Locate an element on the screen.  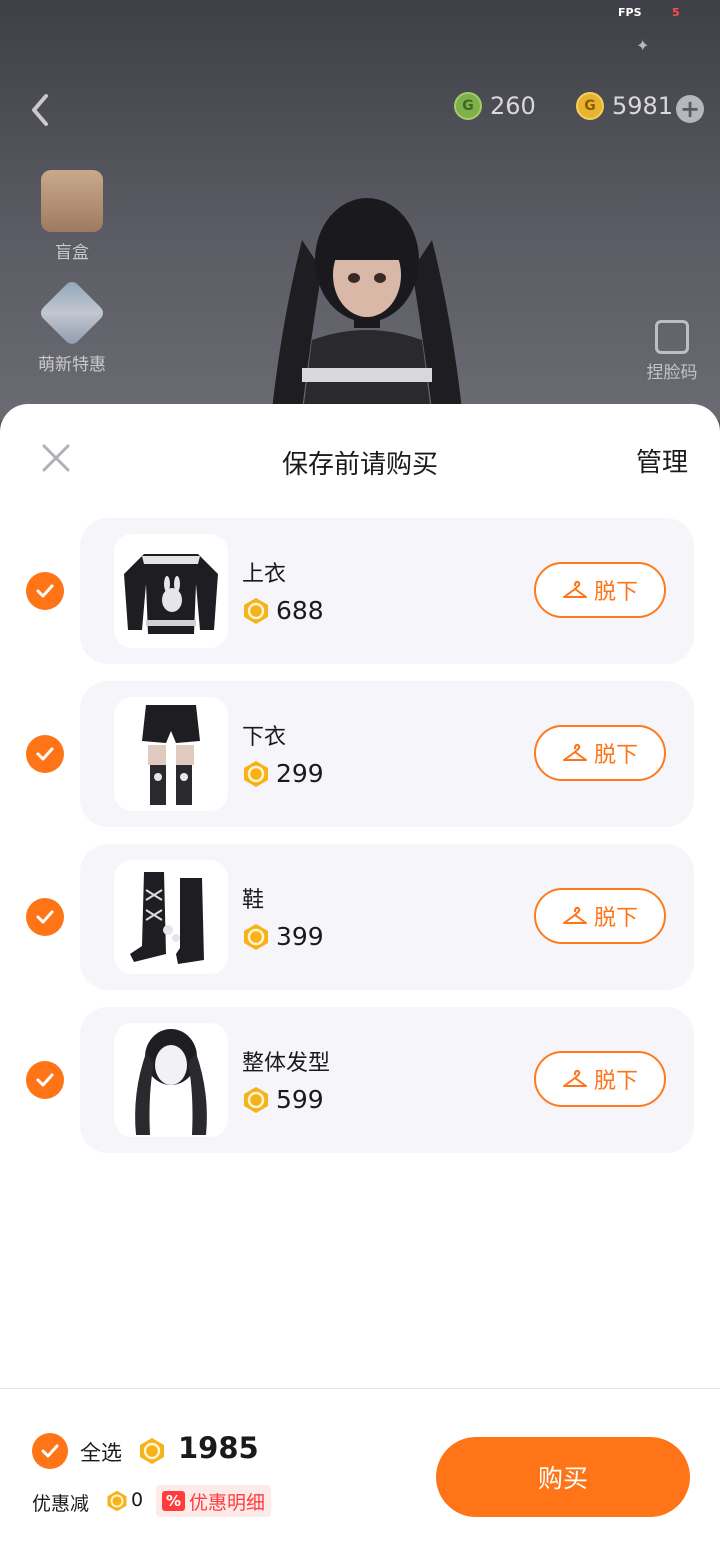
item-price-value: 688 is located at coordinates (300, 610).